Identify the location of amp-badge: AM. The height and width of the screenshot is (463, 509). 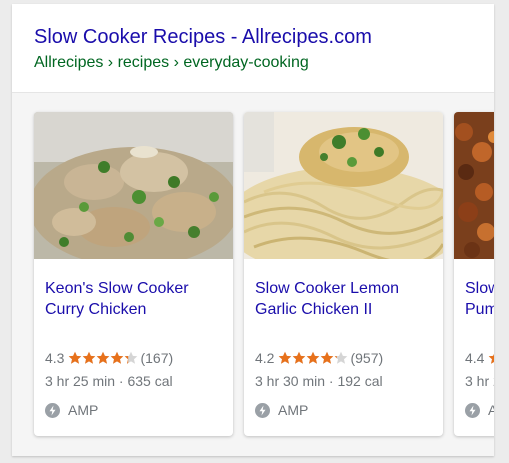
(479, 410).